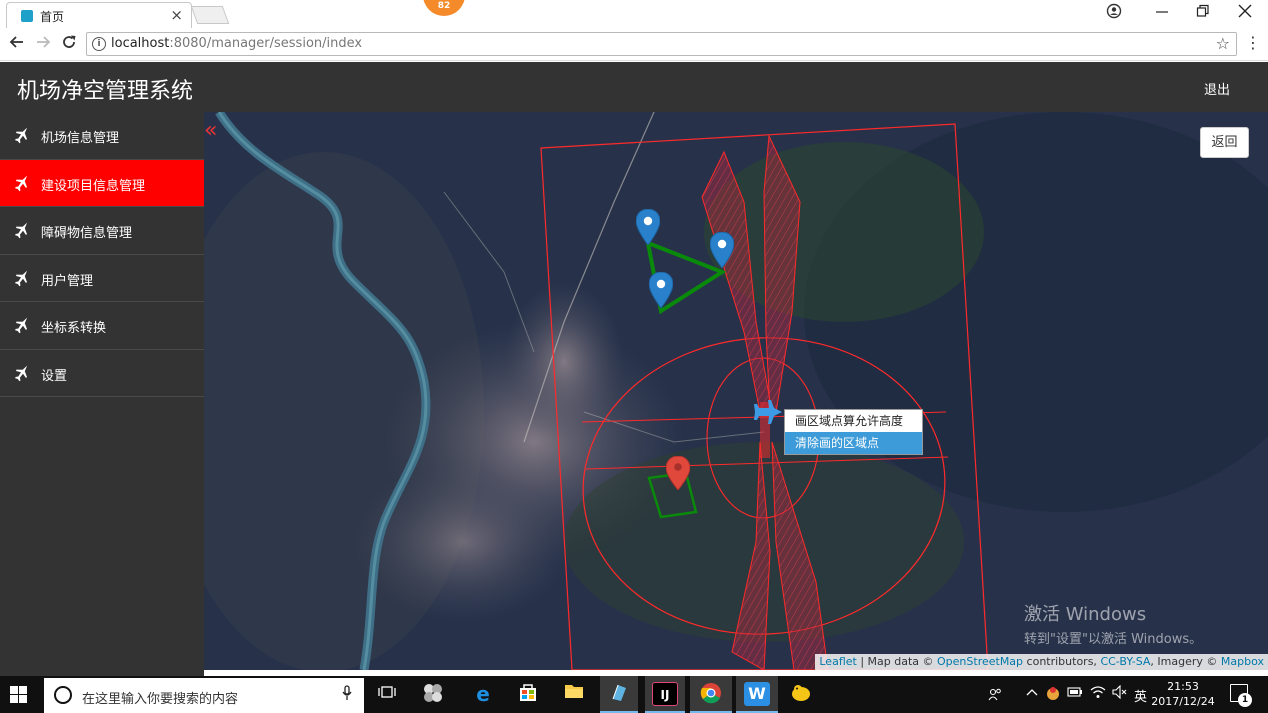 The width and height of the screenshot is (1268, 713). What do you see at coordinates (801, 694) in the screenshot?
I see `chick-app-icon` at bounding box center [801, 694].